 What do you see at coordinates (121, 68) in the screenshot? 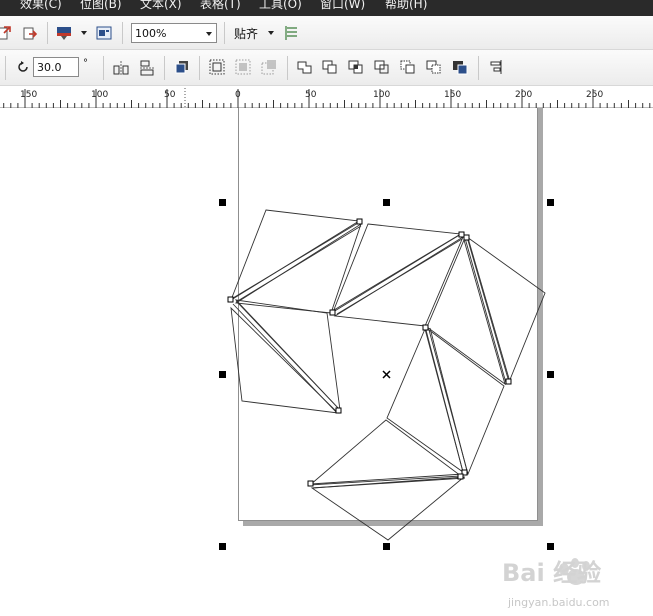
I see `mirror-horizontal-icon` at bounding box center [121, 68].